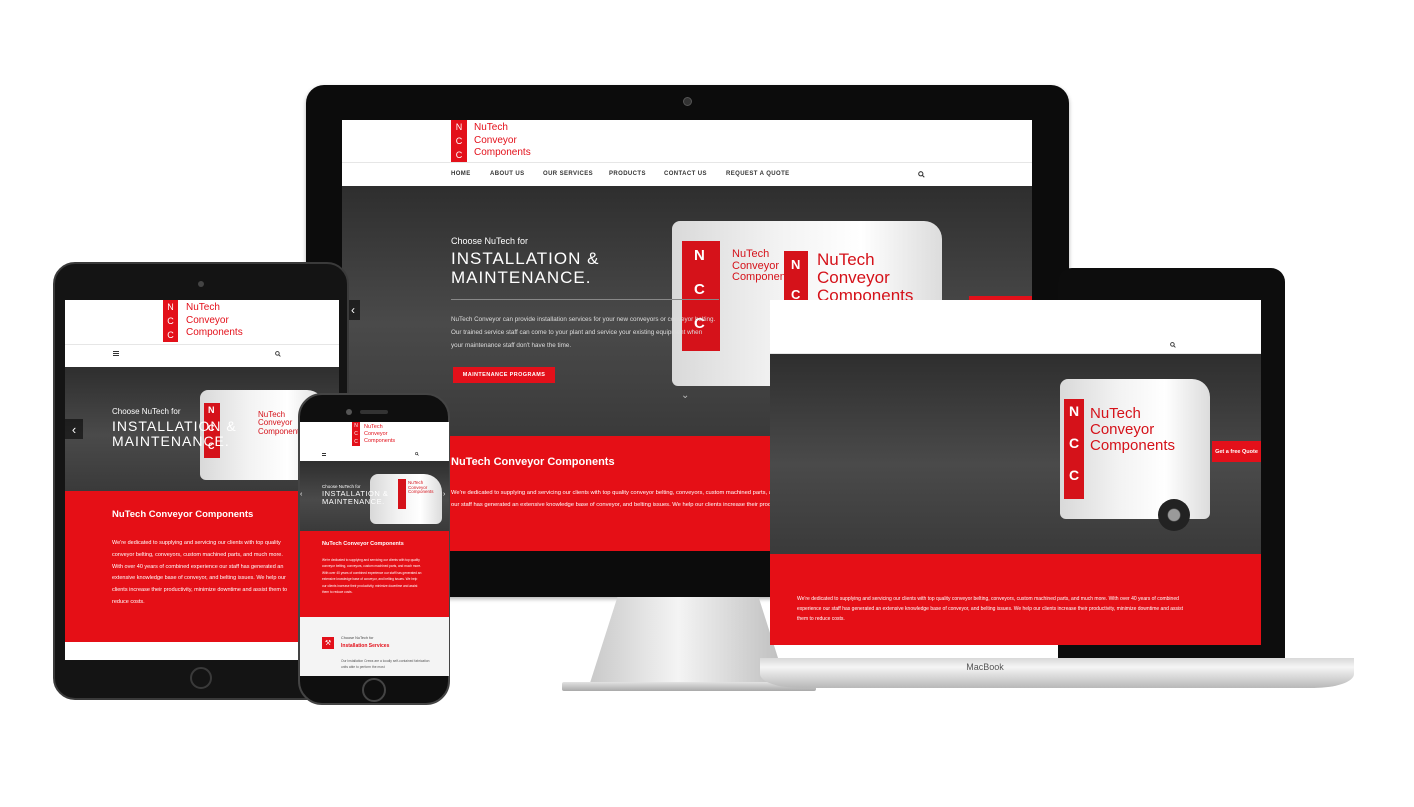 This screenshot has height=807, width=1414. What do you see at coordinates (985, 667) in the screenshot?
I see `macbook-label: MacBook` at bounding box center [985, 667].